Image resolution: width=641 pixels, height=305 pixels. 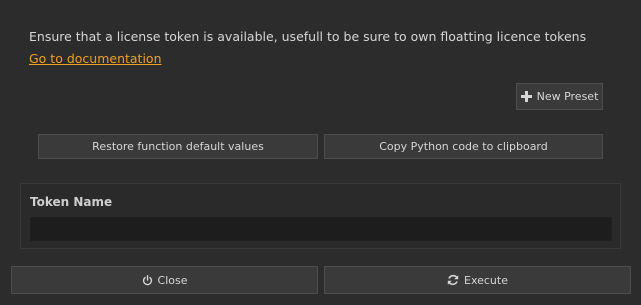 What do you see at coordinates (526, 96) in the screenshot?
I see `plus-icon` at bounding box center [526, 96].